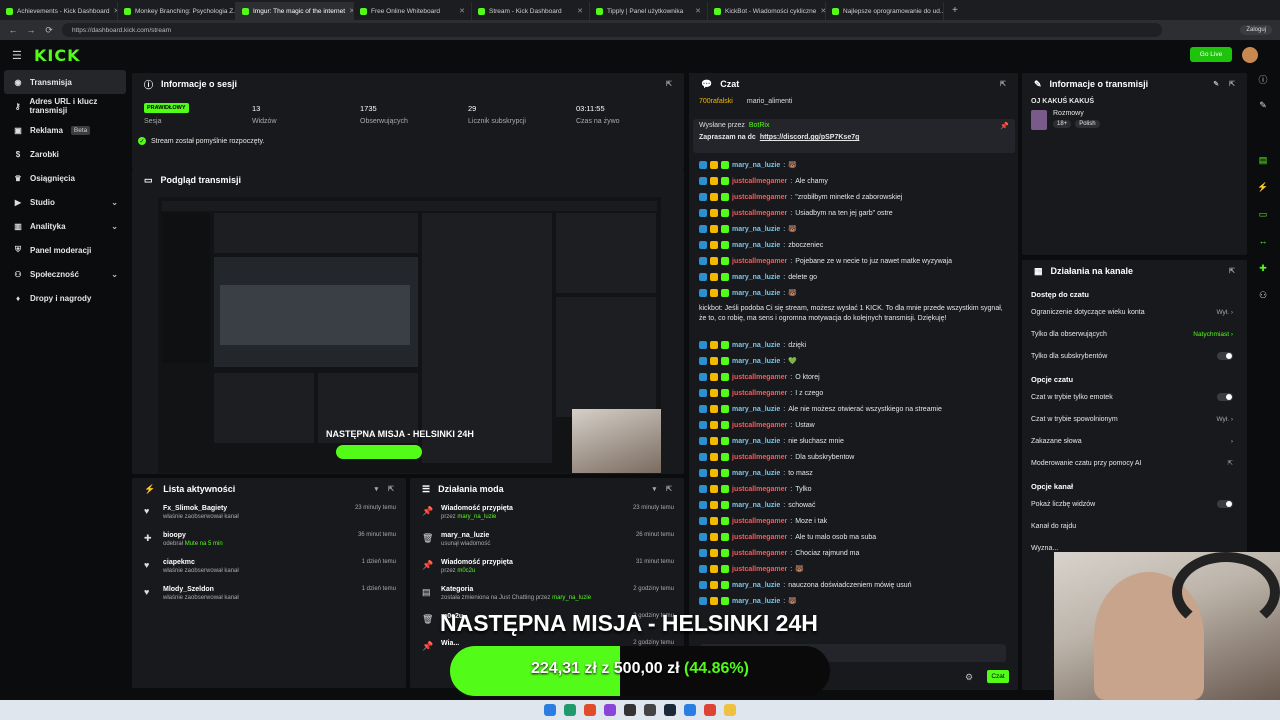 This screenshot has height=720, width=1280. What do you see at coordinates (65, 178) in the screenshot?
I see `sidebar-item: ♛ Osiągnięcia` at bounding box center [65, 178].